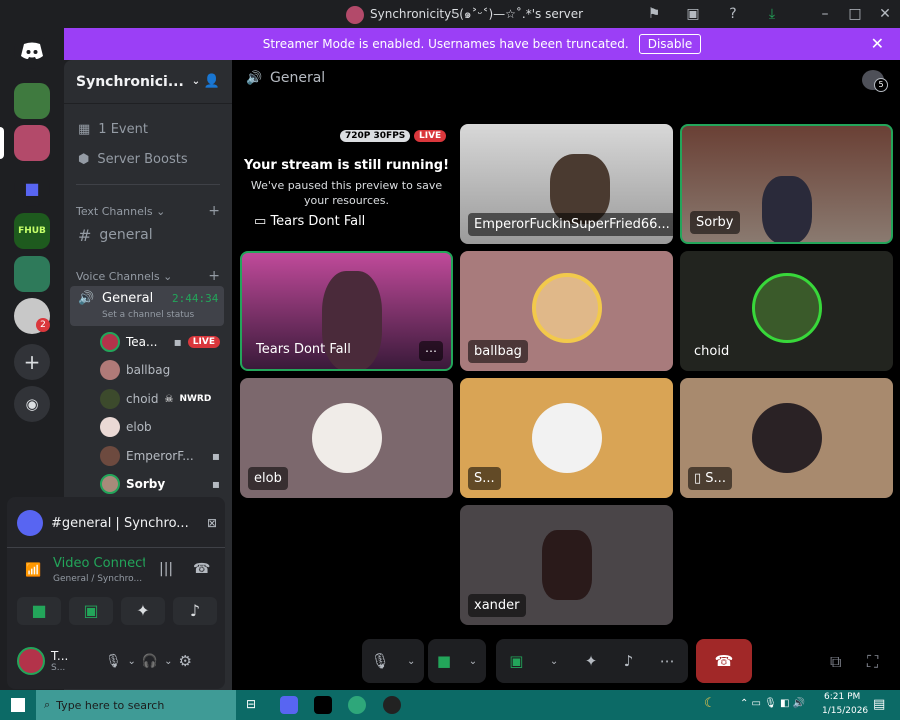  I want to click on soundboard-button: ♪, so click(195, 611).